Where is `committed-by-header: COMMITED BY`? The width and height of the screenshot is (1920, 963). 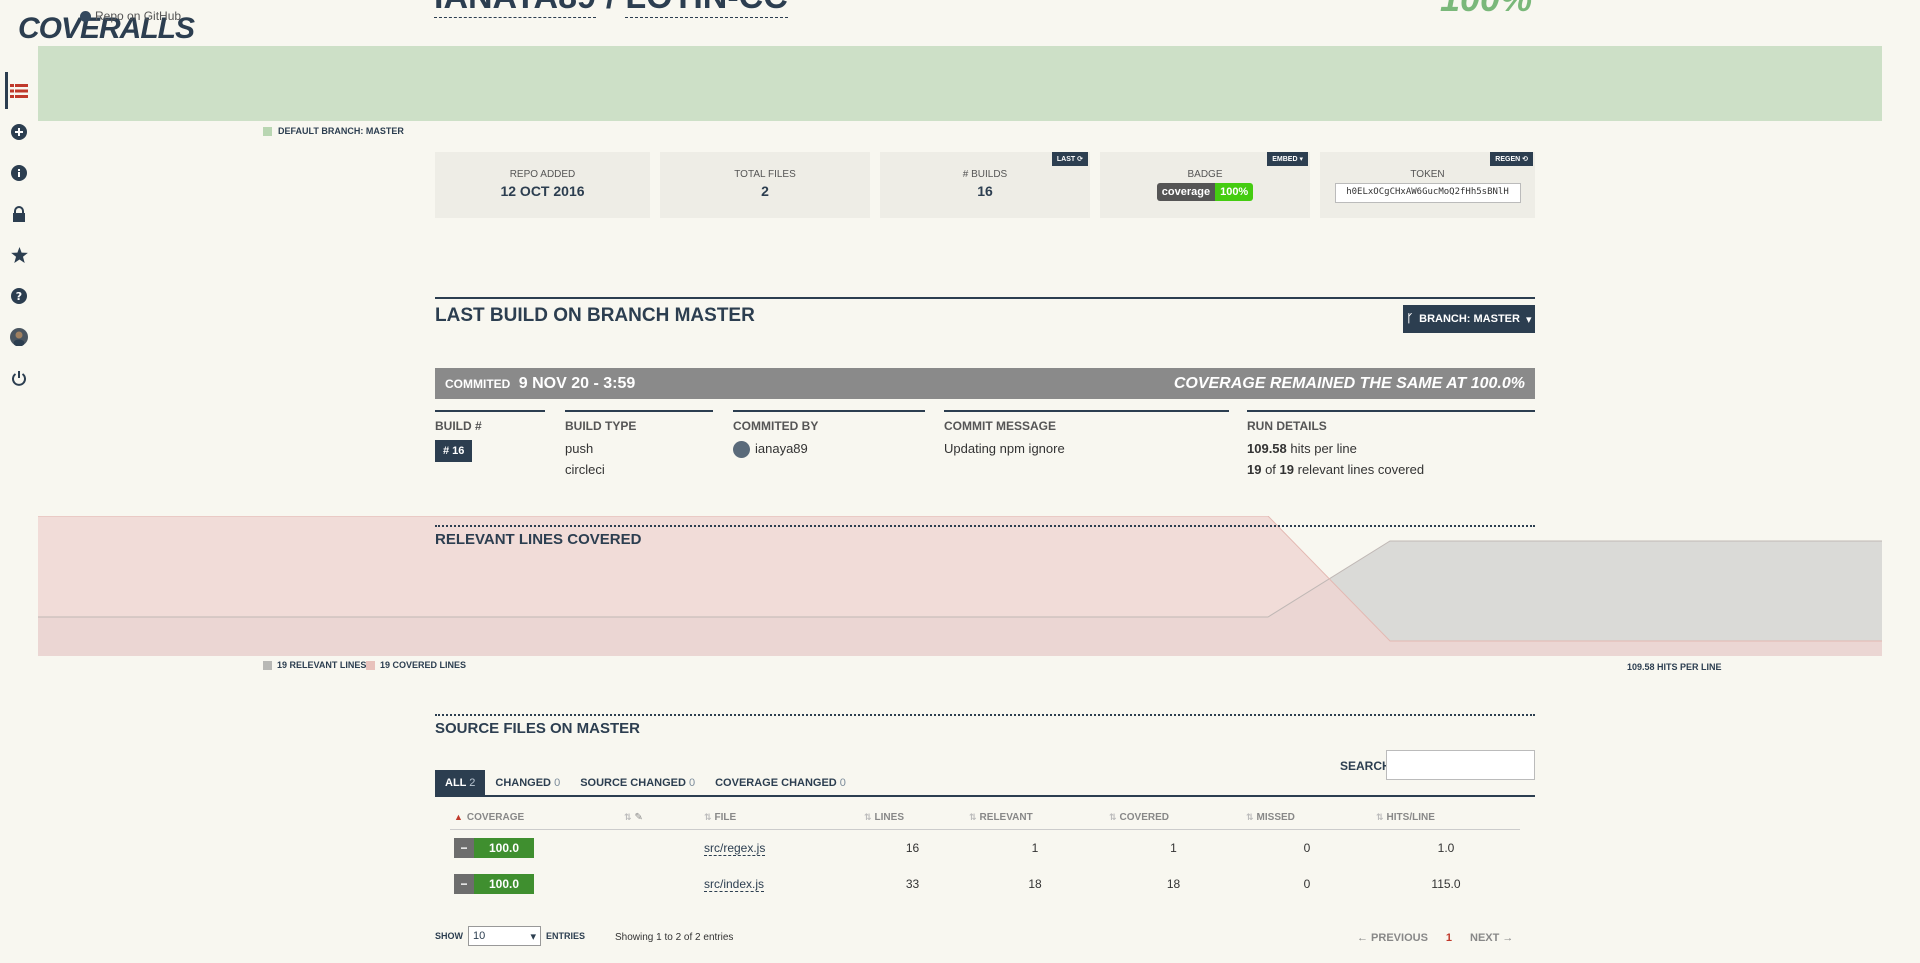
committed-by-header: COMMITED BY is located at coordinates (776, 426).